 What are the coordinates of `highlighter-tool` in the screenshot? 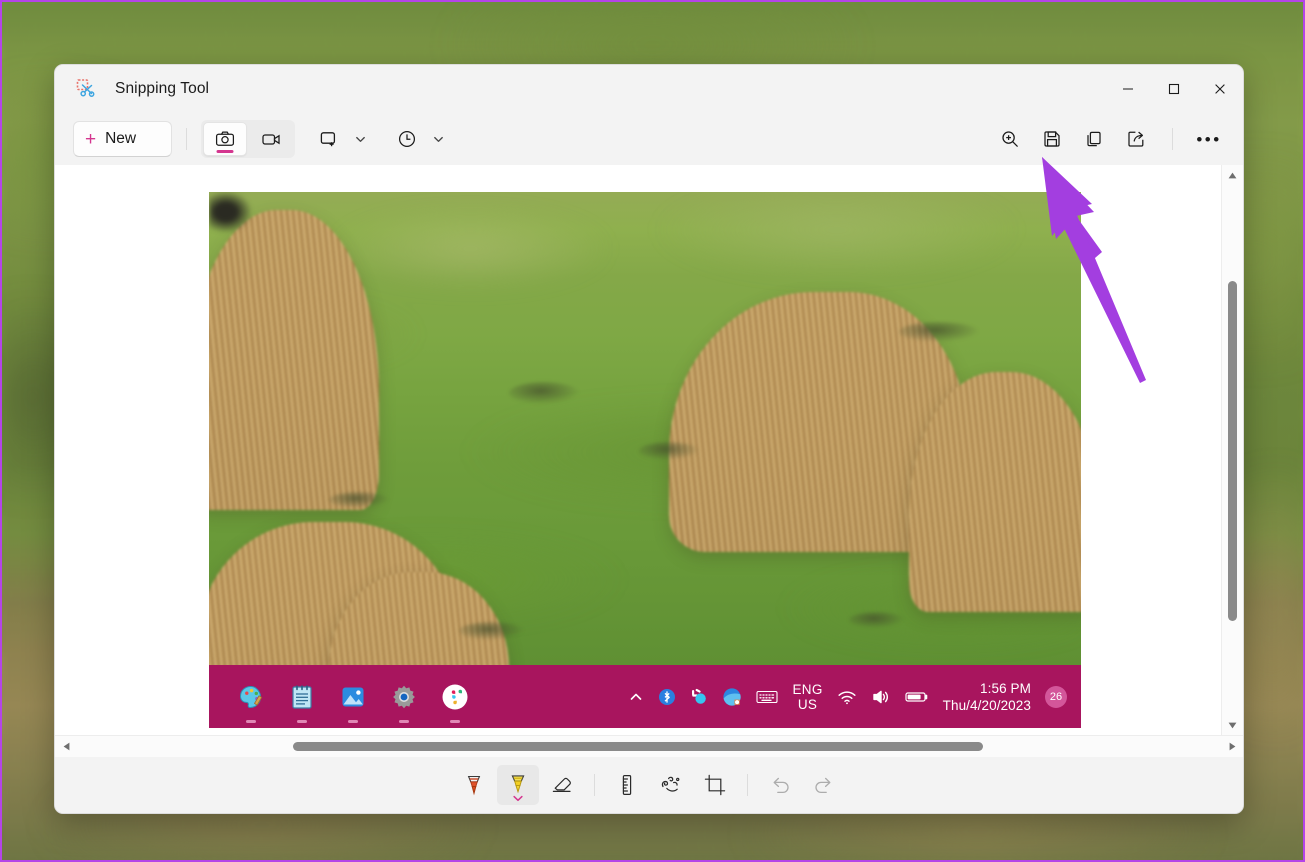 It's located at (518, 785).